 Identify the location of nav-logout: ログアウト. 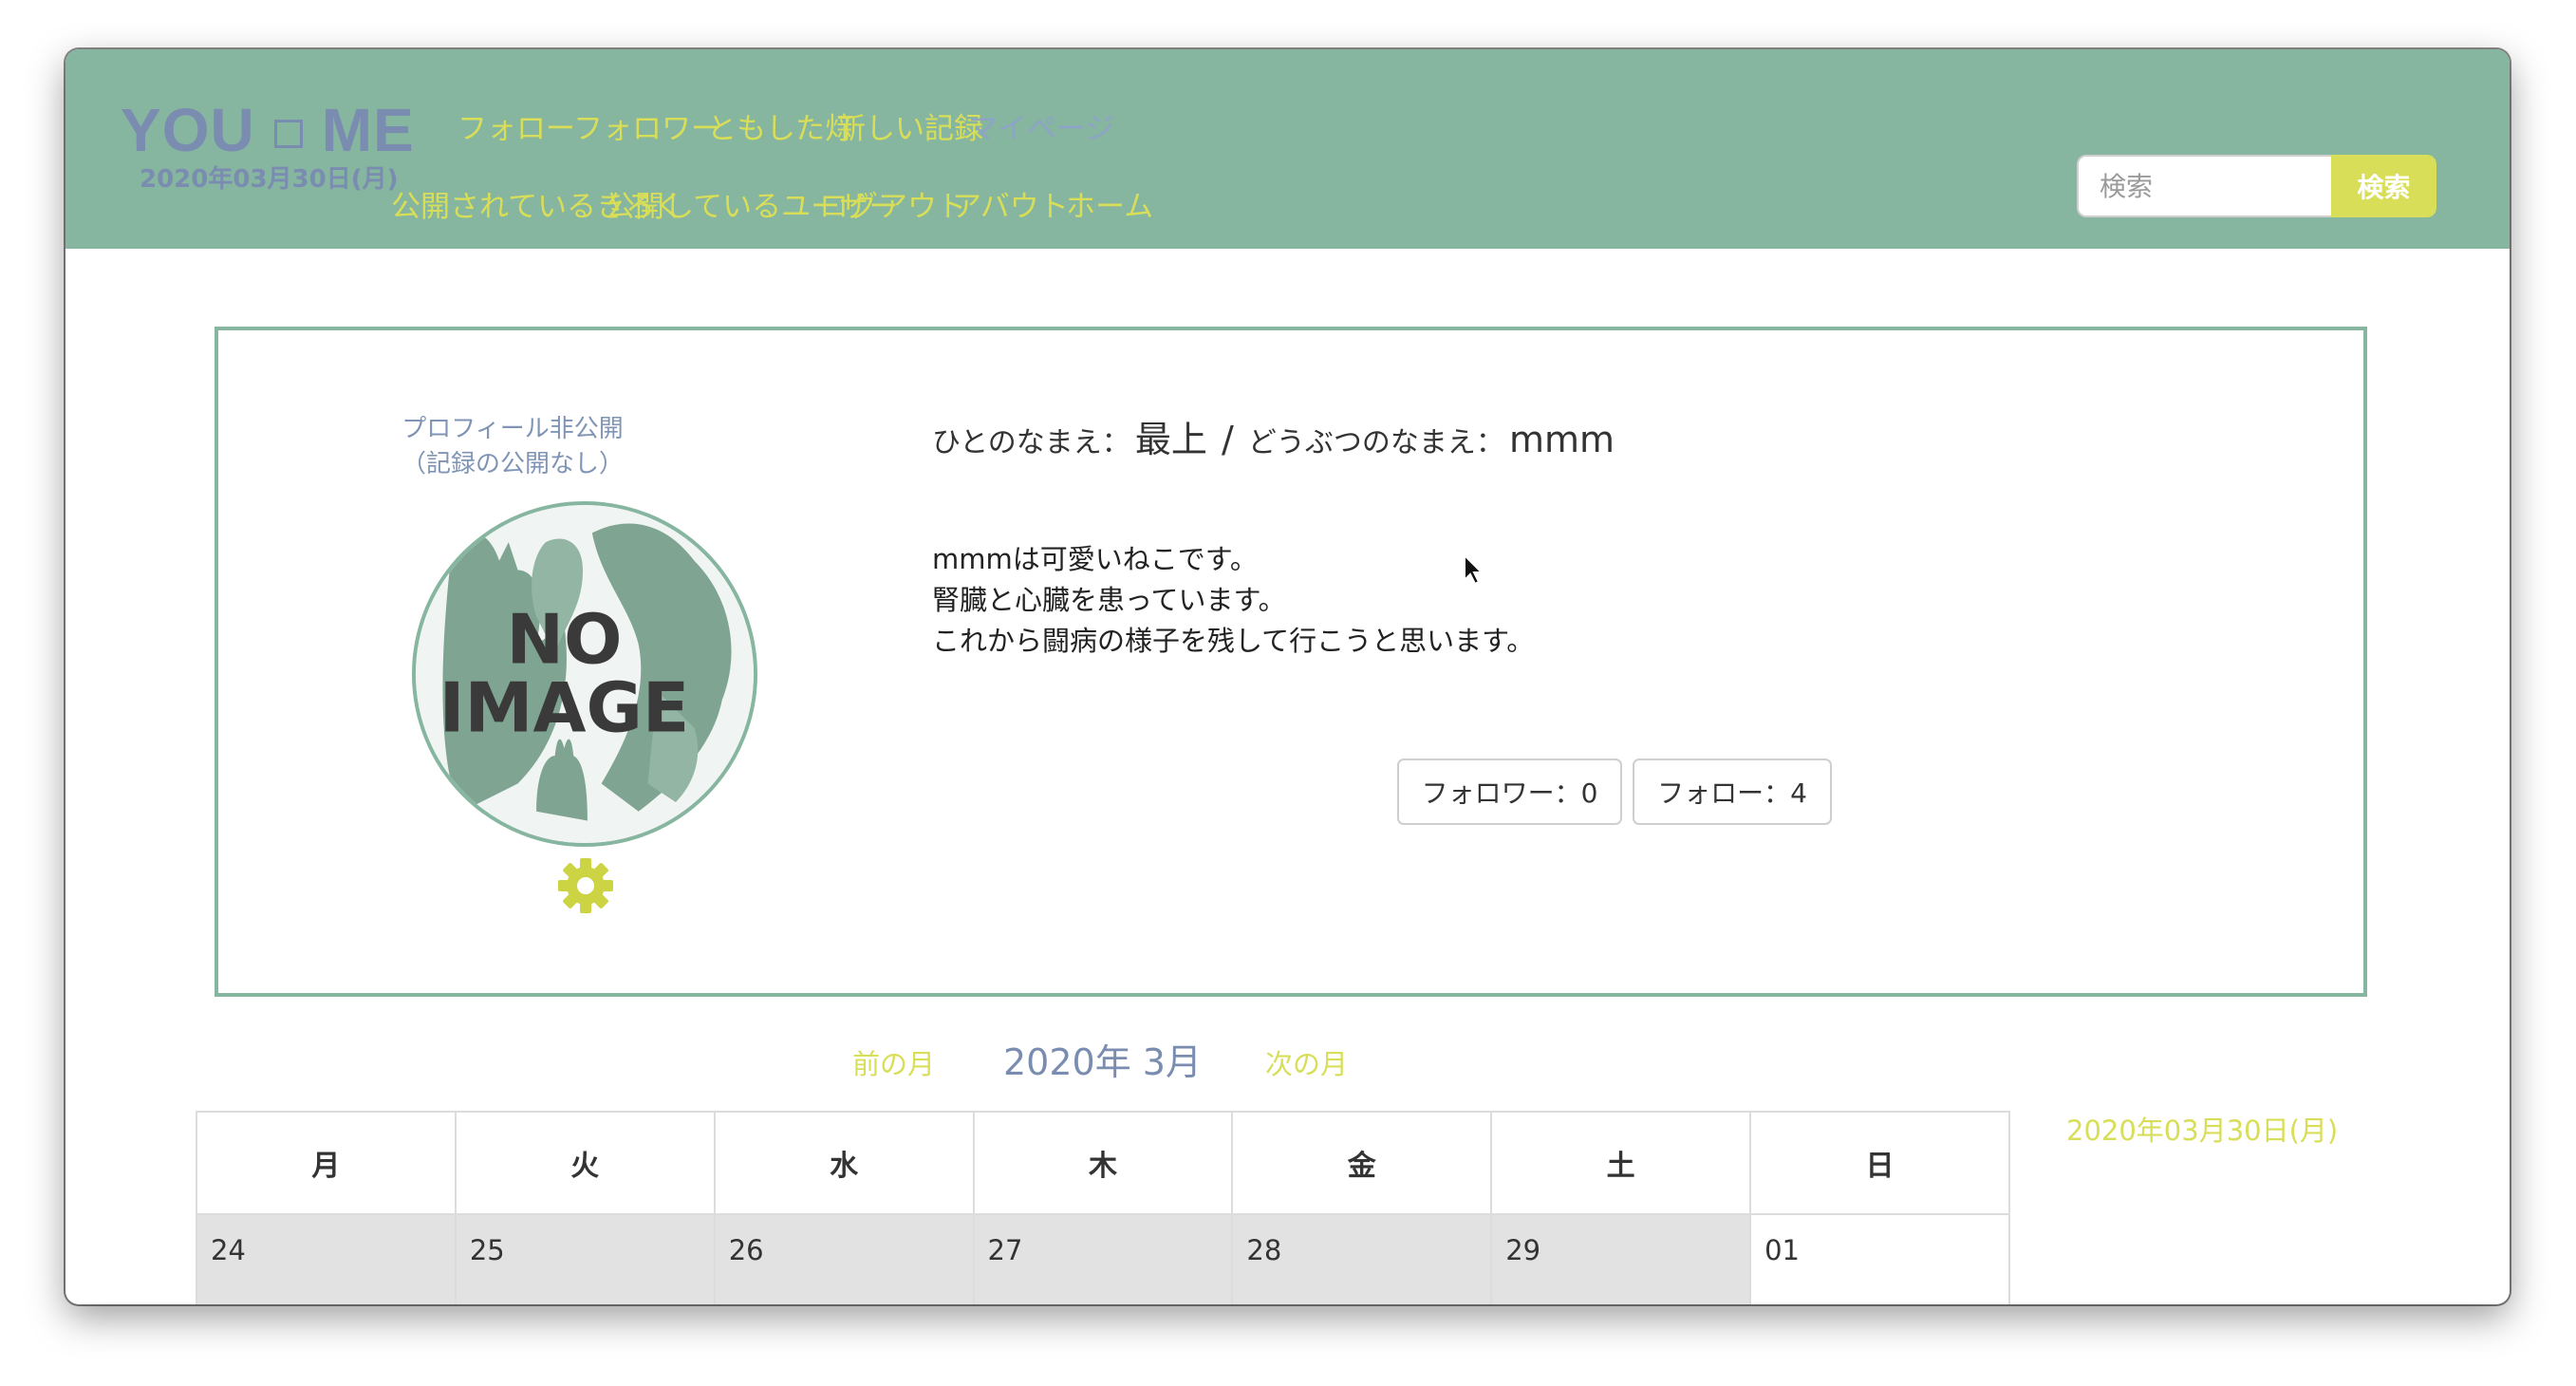
(892, 203).